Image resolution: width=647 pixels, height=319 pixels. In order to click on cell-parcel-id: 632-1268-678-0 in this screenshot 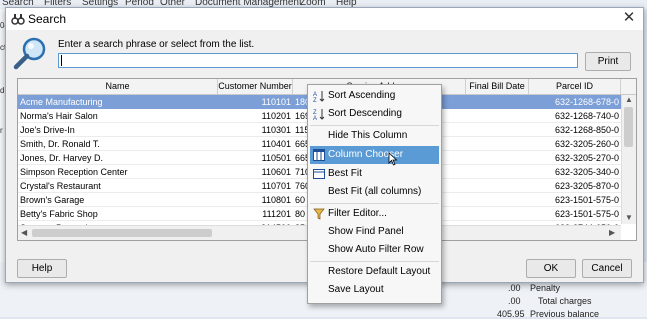, I will do `click(575, 102)`.